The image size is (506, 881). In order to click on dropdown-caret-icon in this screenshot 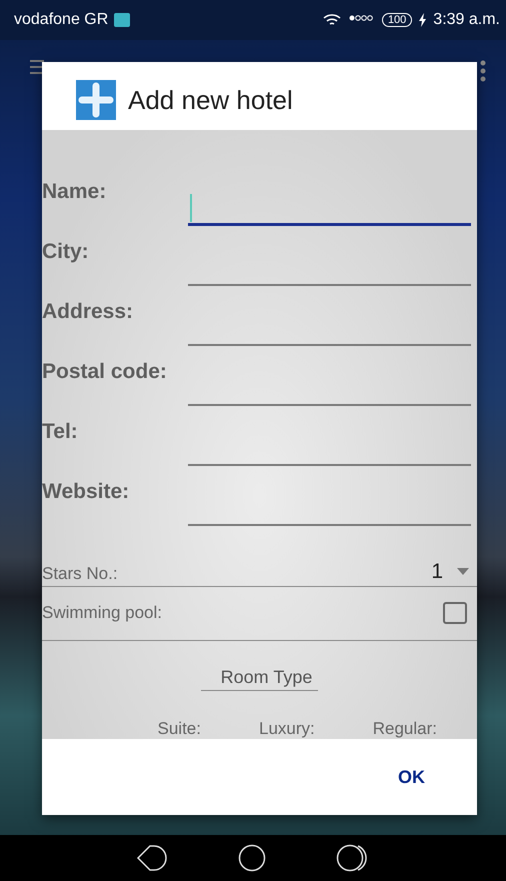, I will do `click(463, 572)`.